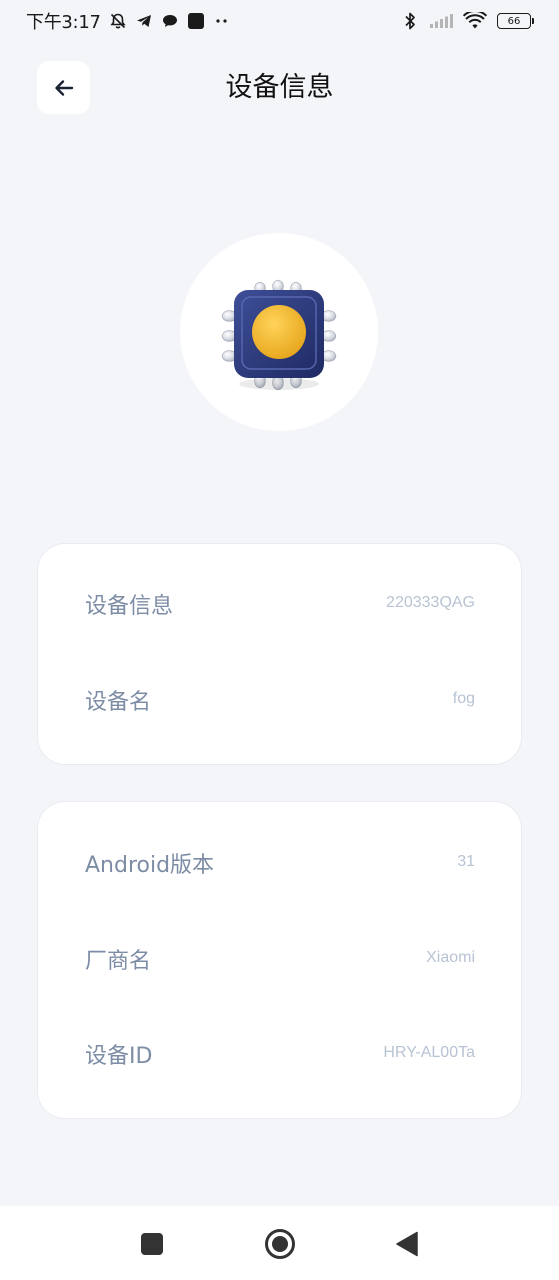 The width and height of the screenshot is (559, 1280). I want to click on nav-back-button, so click(407, 1244).